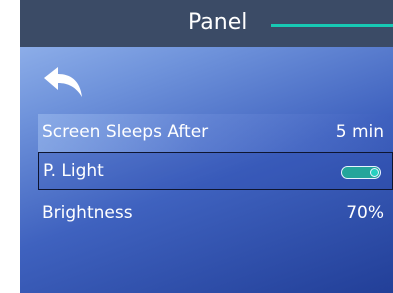 The width and height of the screenshot is (393, 293). What do you see at coordinates (215, 214) in the screenshot?
I see `setting-row-brightness: Brightness 70%` at bounding box center [215, 214].